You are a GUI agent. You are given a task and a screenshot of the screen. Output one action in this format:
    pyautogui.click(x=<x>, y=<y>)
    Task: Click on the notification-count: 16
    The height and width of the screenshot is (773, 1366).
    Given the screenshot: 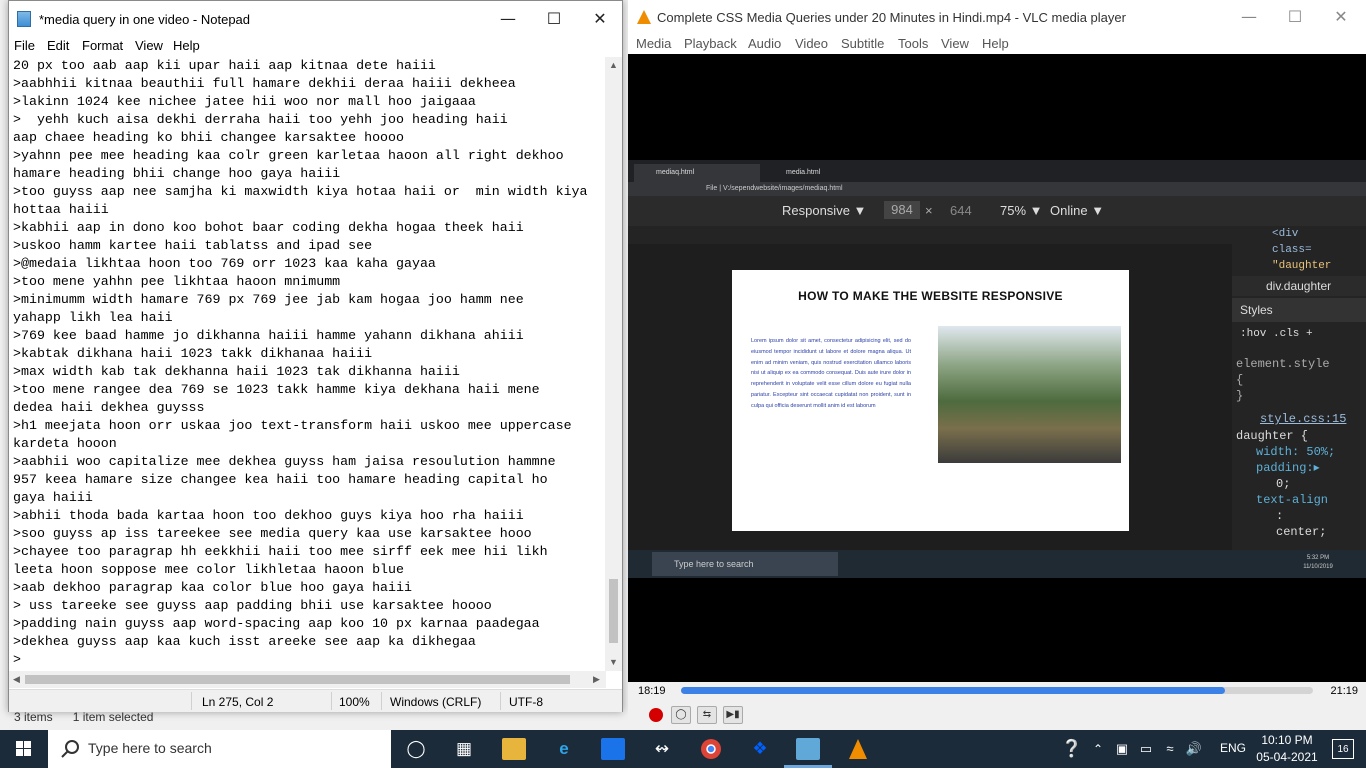 What is the action you would take?
    pyautogui.click(x=1343, y=749)
    